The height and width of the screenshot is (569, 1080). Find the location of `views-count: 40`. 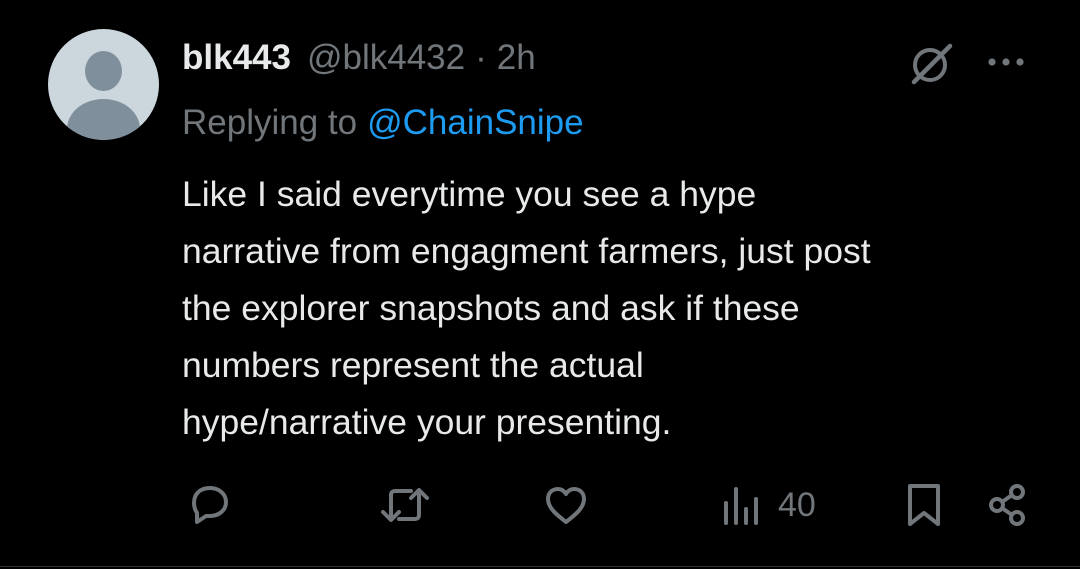

views-count: 40 is located at coordinates (797, 505).